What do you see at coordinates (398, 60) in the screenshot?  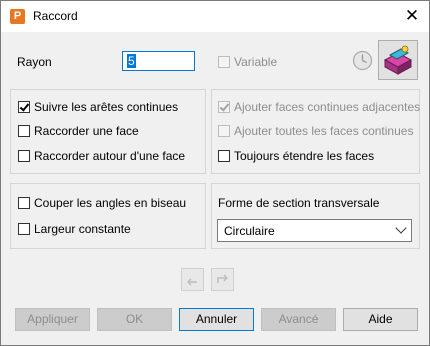 I see `fillet-tool-icon` at bounding box center [398, 60].